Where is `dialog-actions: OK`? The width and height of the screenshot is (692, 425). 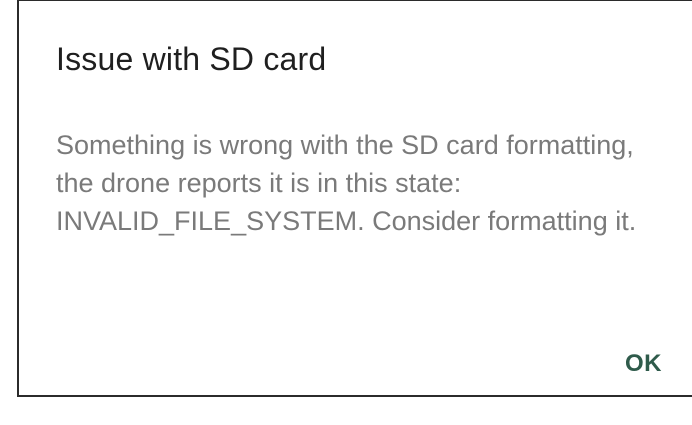 dialog-actions: OK is located at coordinates (643, 364).